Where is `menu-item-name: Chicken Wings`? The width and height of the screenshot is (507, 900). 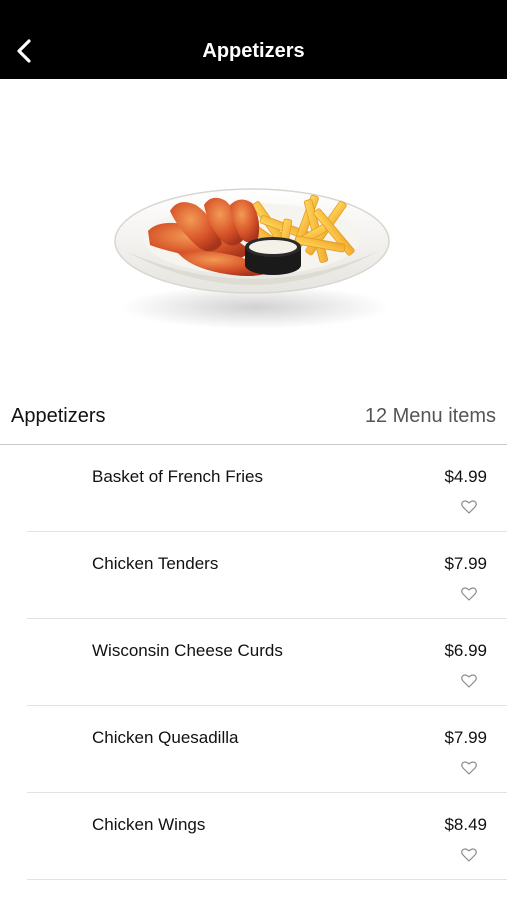 menu-item-name: Chicken Wings is located at coordinates (149, 824).